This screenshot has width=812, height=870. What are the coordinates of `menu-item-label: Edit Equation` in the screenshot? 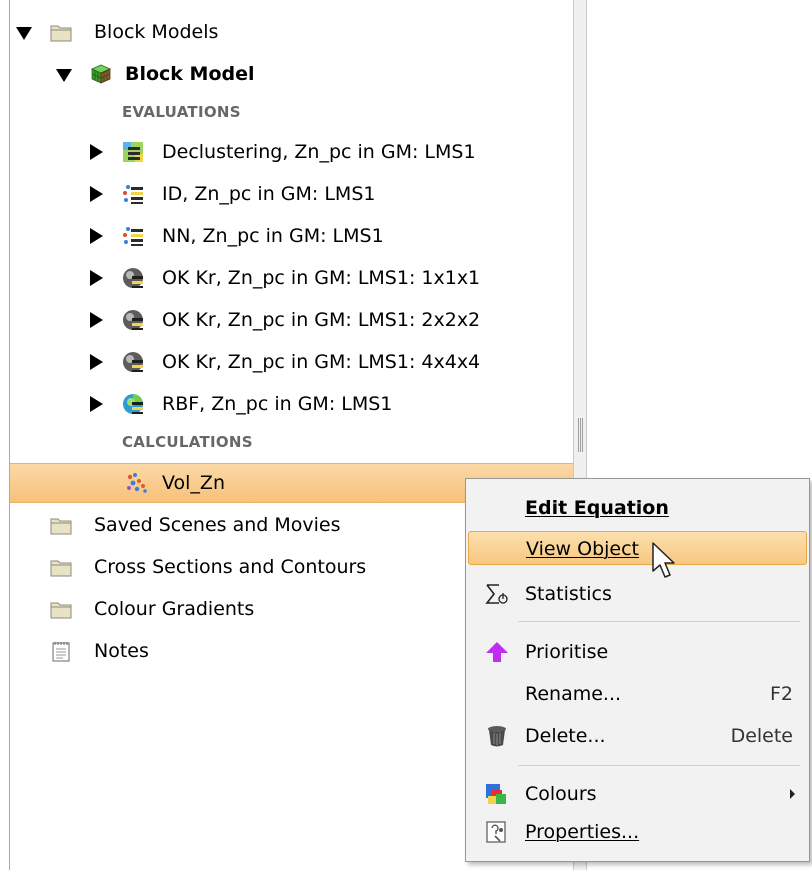 It's located at (597, 508).